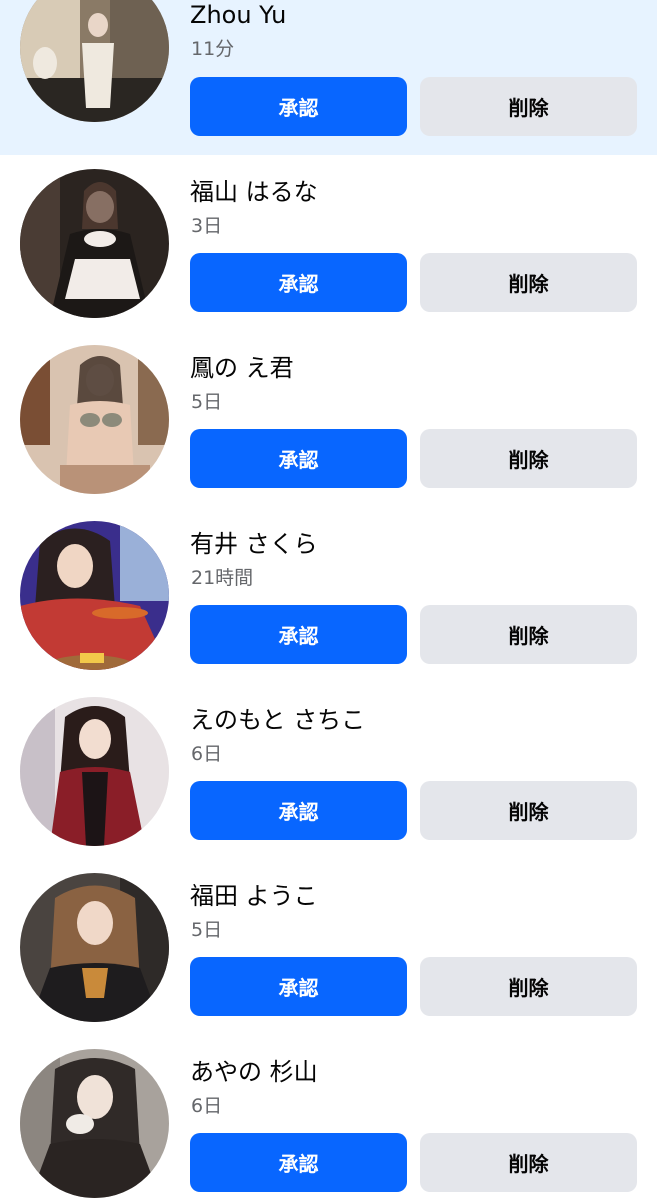 This screenshot has height=1199, width=657. Describe the element at coordinates (238, 15) in the screenshot. I see `requester-name: Zhou Yu` at that location.